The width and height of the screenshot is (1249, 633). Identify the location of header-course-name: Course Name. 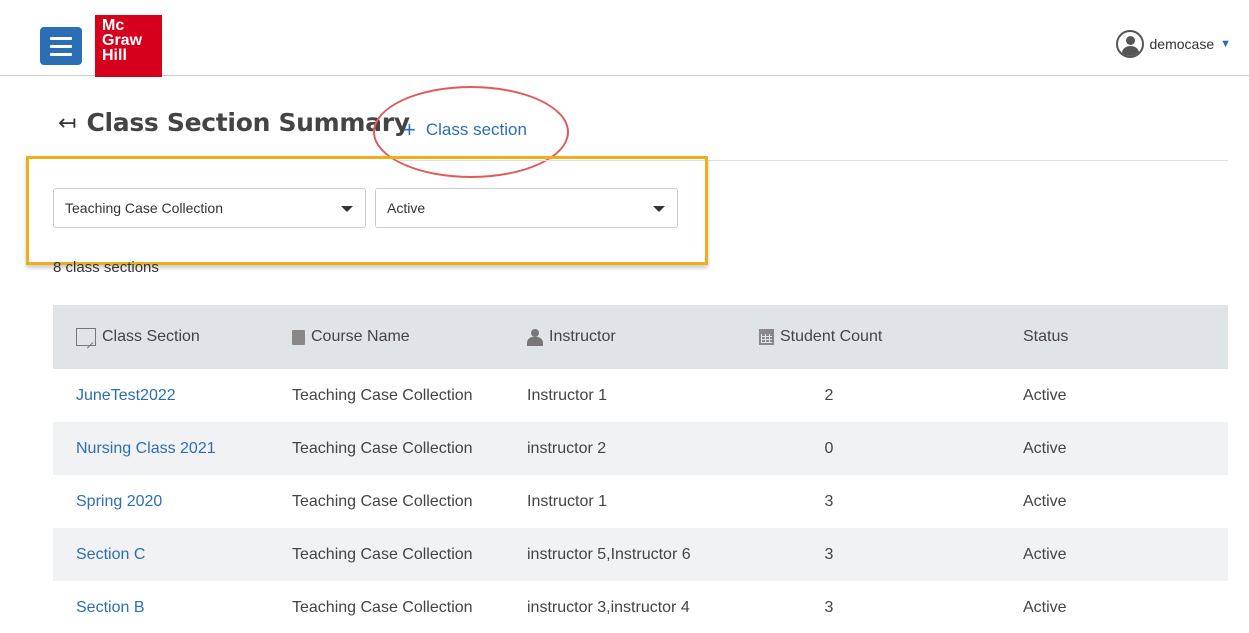
(409, 337).